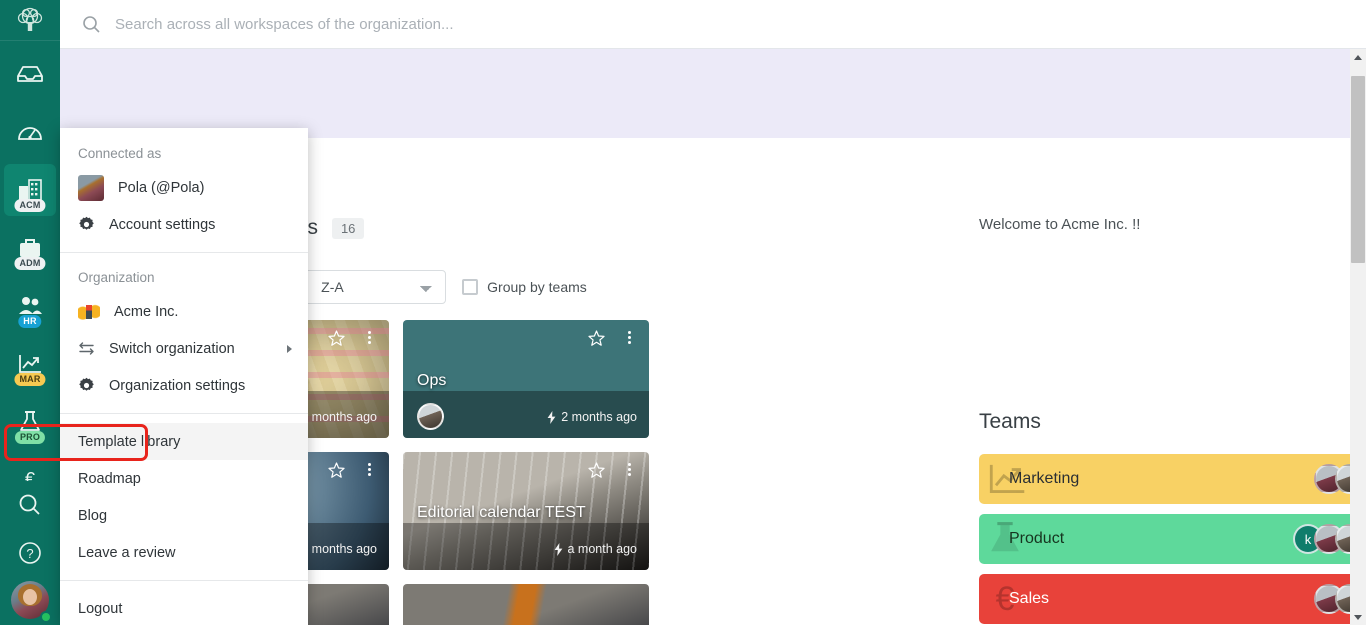  What do you see at coordinates (86, 348) in the screenshot?
I see `switch-arrows-icon` at bounding box center [86, 348].